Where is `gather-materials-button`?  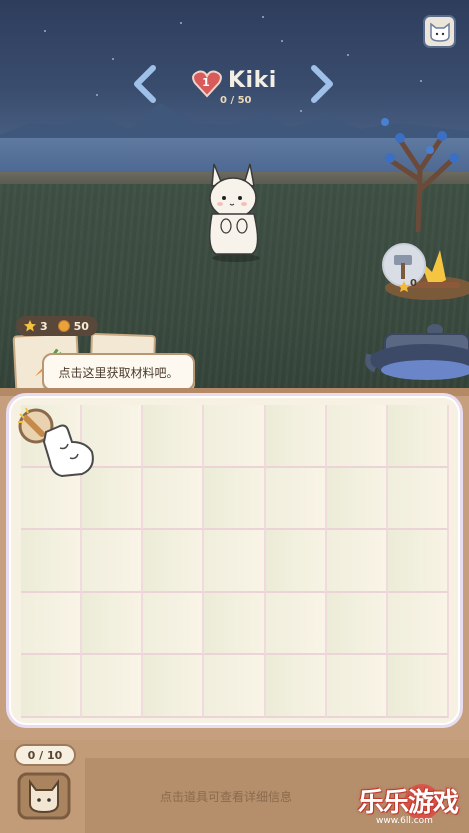 gather-materials-button is located at coordinates (57, 443).